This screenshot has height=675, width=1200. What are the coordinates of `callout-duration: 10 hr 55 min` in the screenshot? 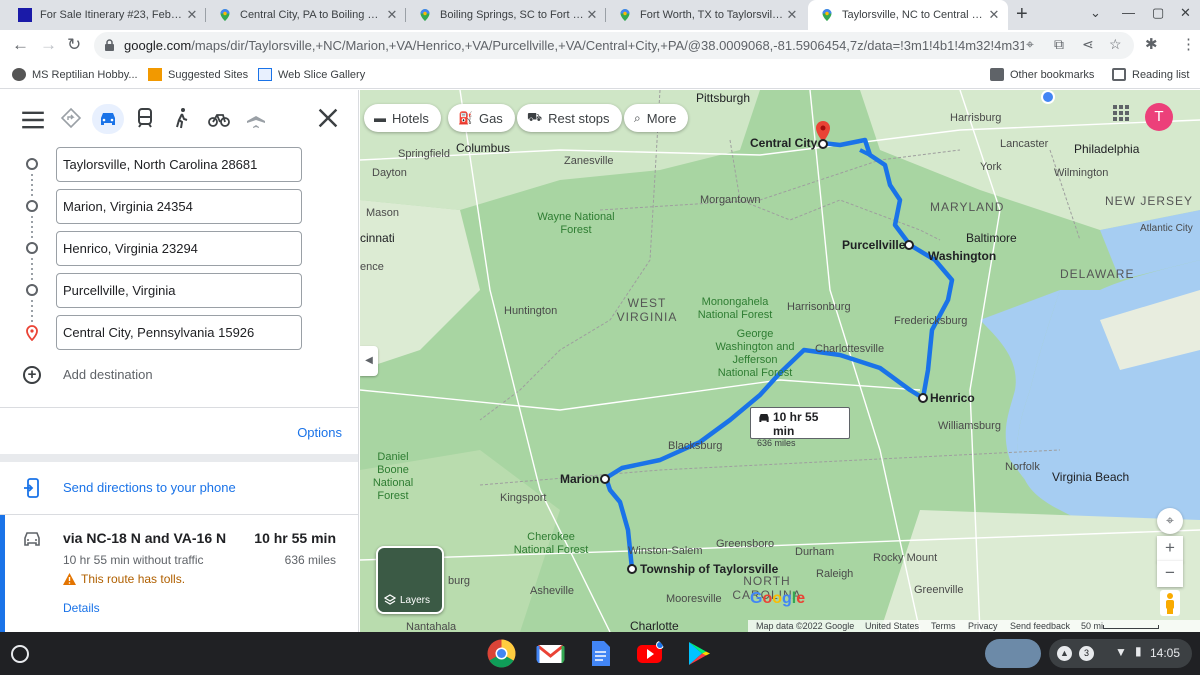 It's located at (796, 424).